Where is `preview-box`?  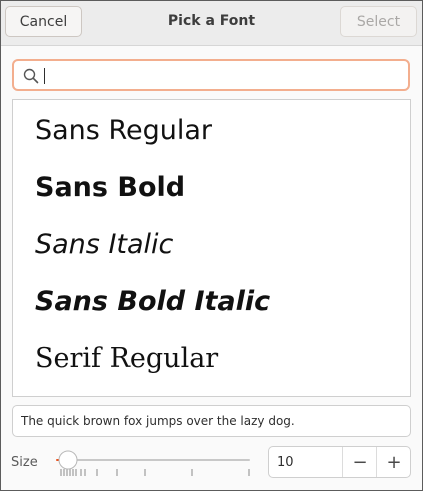 preview-box is located at coordinates (211, 421).